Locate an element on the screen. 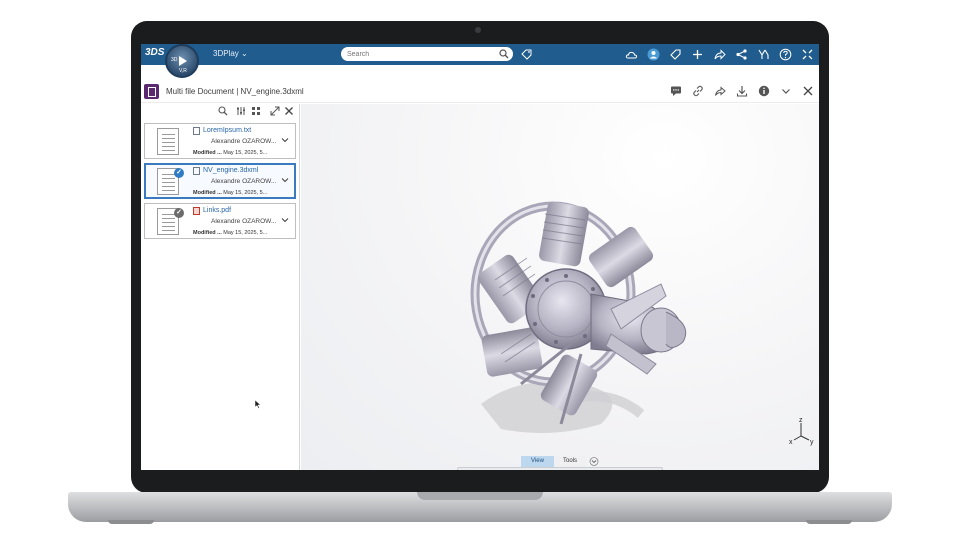 The image size is (960, 540). compass-button: 3D V,R is located at coordinates (182, 61).